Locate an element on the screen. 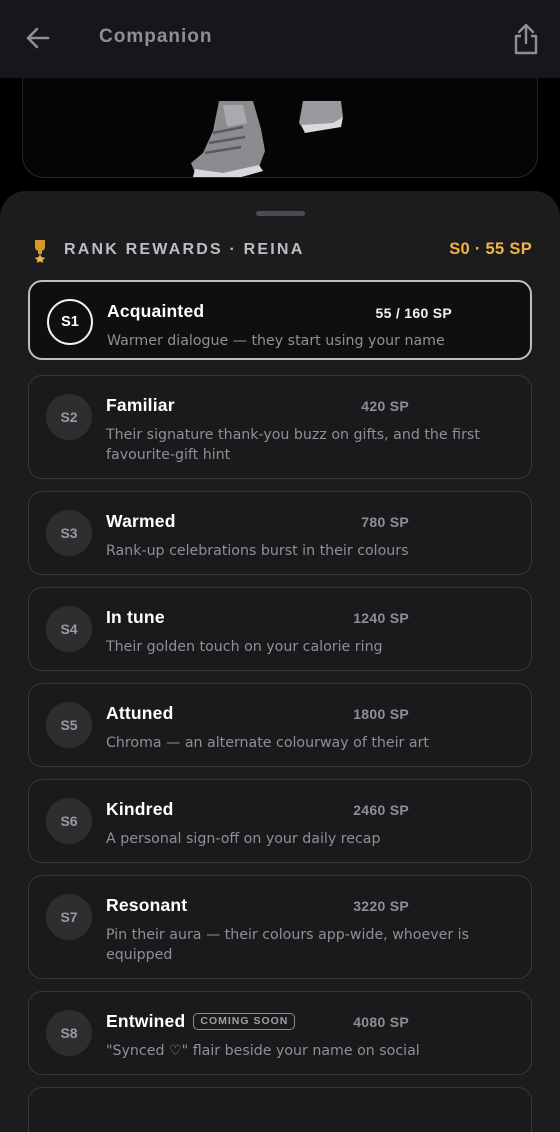 The width and height of the screenshot is (560, 1132). tier-name: Kindred is located at coordinates (140, 809).